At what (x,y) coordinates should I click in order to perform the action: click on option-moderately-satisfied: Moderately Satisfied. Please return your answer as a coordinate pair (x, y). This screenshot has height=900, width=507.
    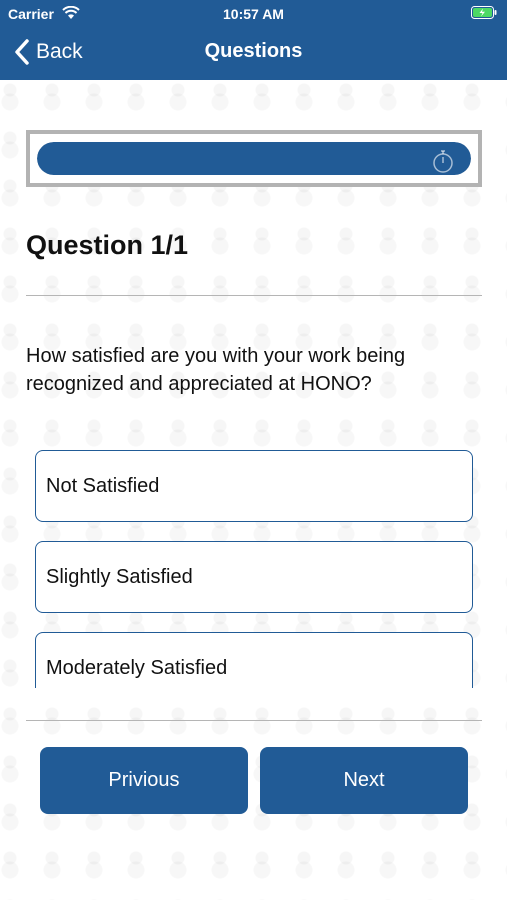
    Looking at the image, I should click on (254, 660).